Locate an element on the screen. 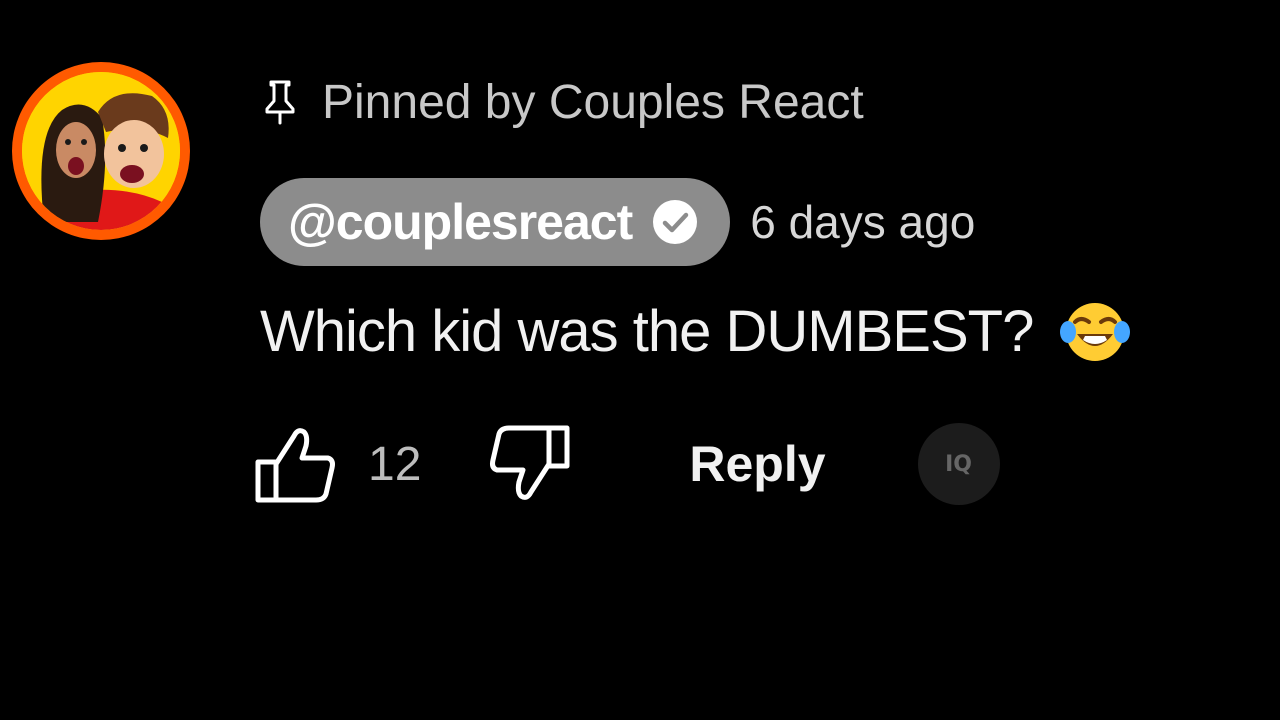 The width and height of the screenshot is (1280, 720). dislike-button is located at coordinates (529, 464).